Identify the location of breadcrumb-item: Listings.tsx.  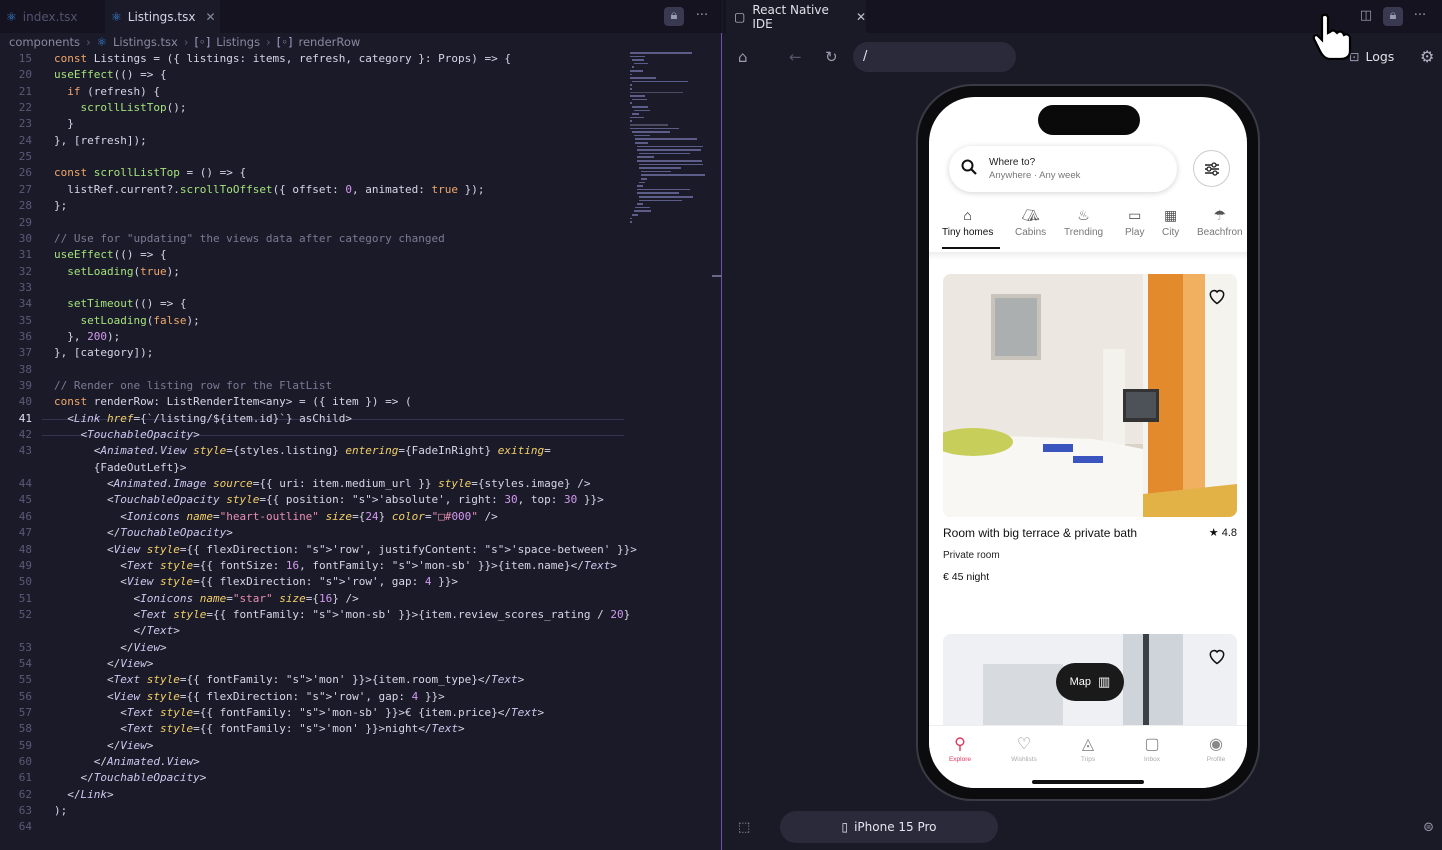
(145, 42).